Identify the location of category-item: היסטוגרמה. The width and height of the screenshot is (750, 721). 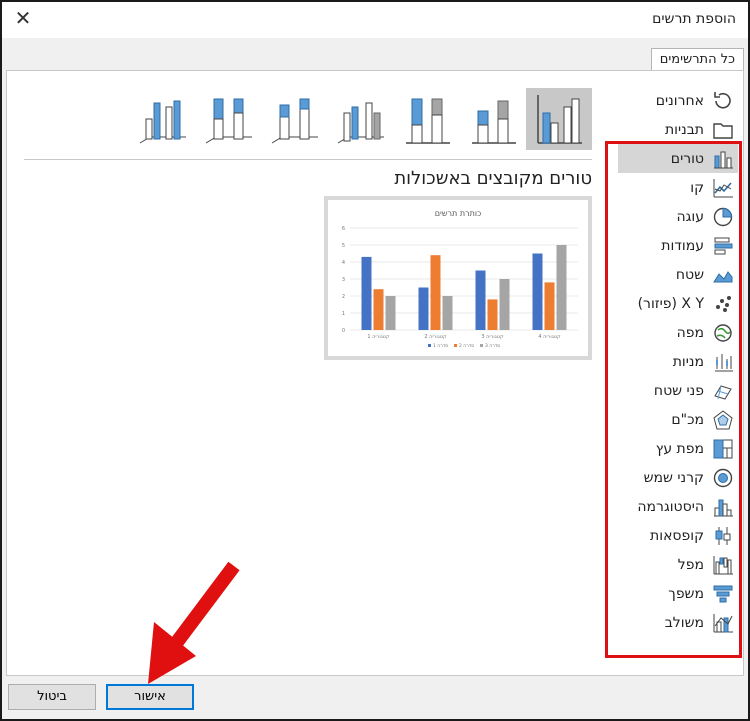
(678, 506).